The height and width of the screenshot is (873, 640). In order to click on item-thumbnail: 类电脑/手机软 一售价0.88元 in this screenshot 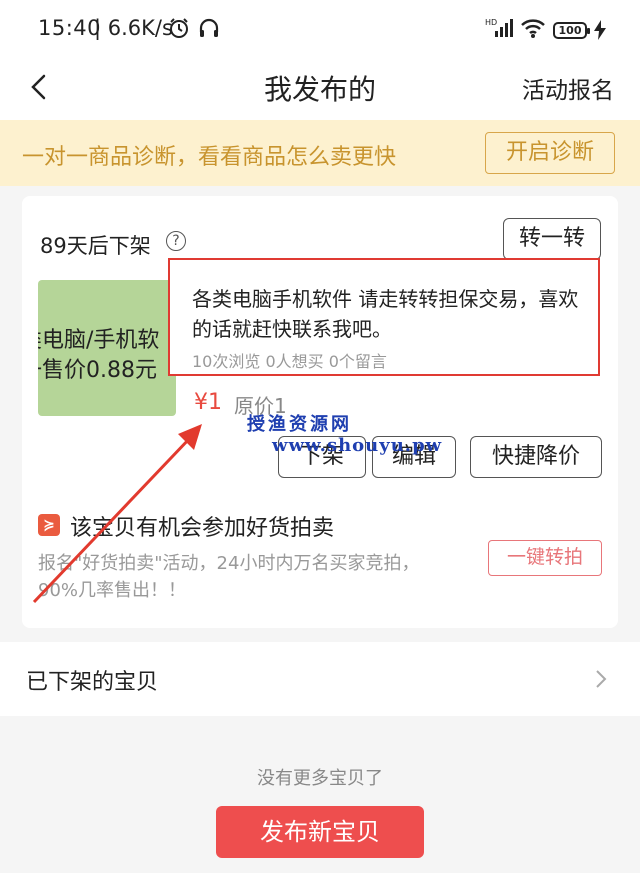, I will do `click(107, 348)`.